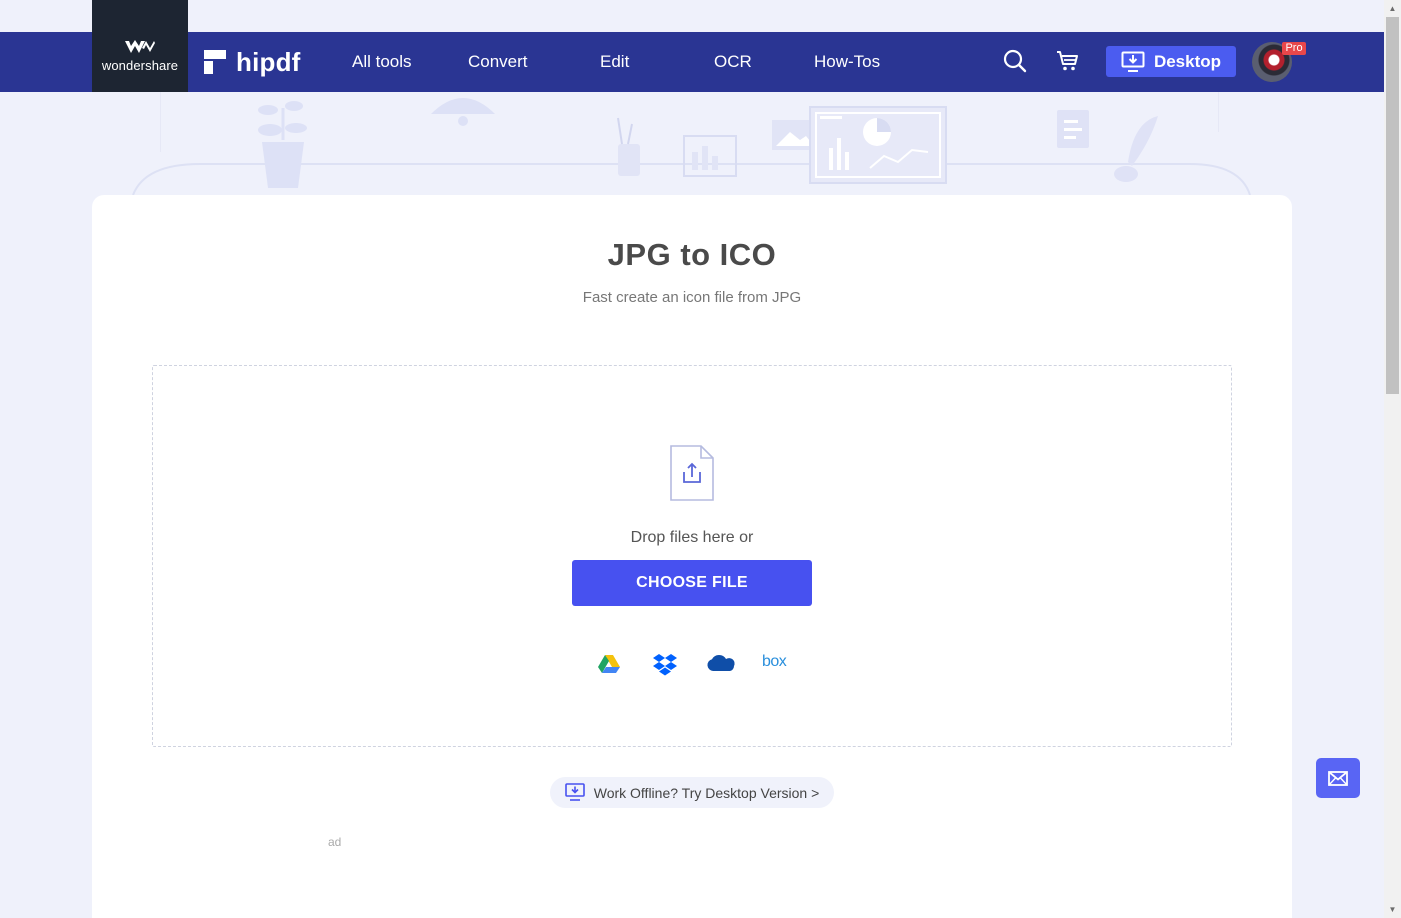 Image resolution: width=1401 pixels, height=918 pixels. What do you see at coordinates (721, 663) in the screenshot?
I see `onedrive-icon` at bounding box center [721, 663].